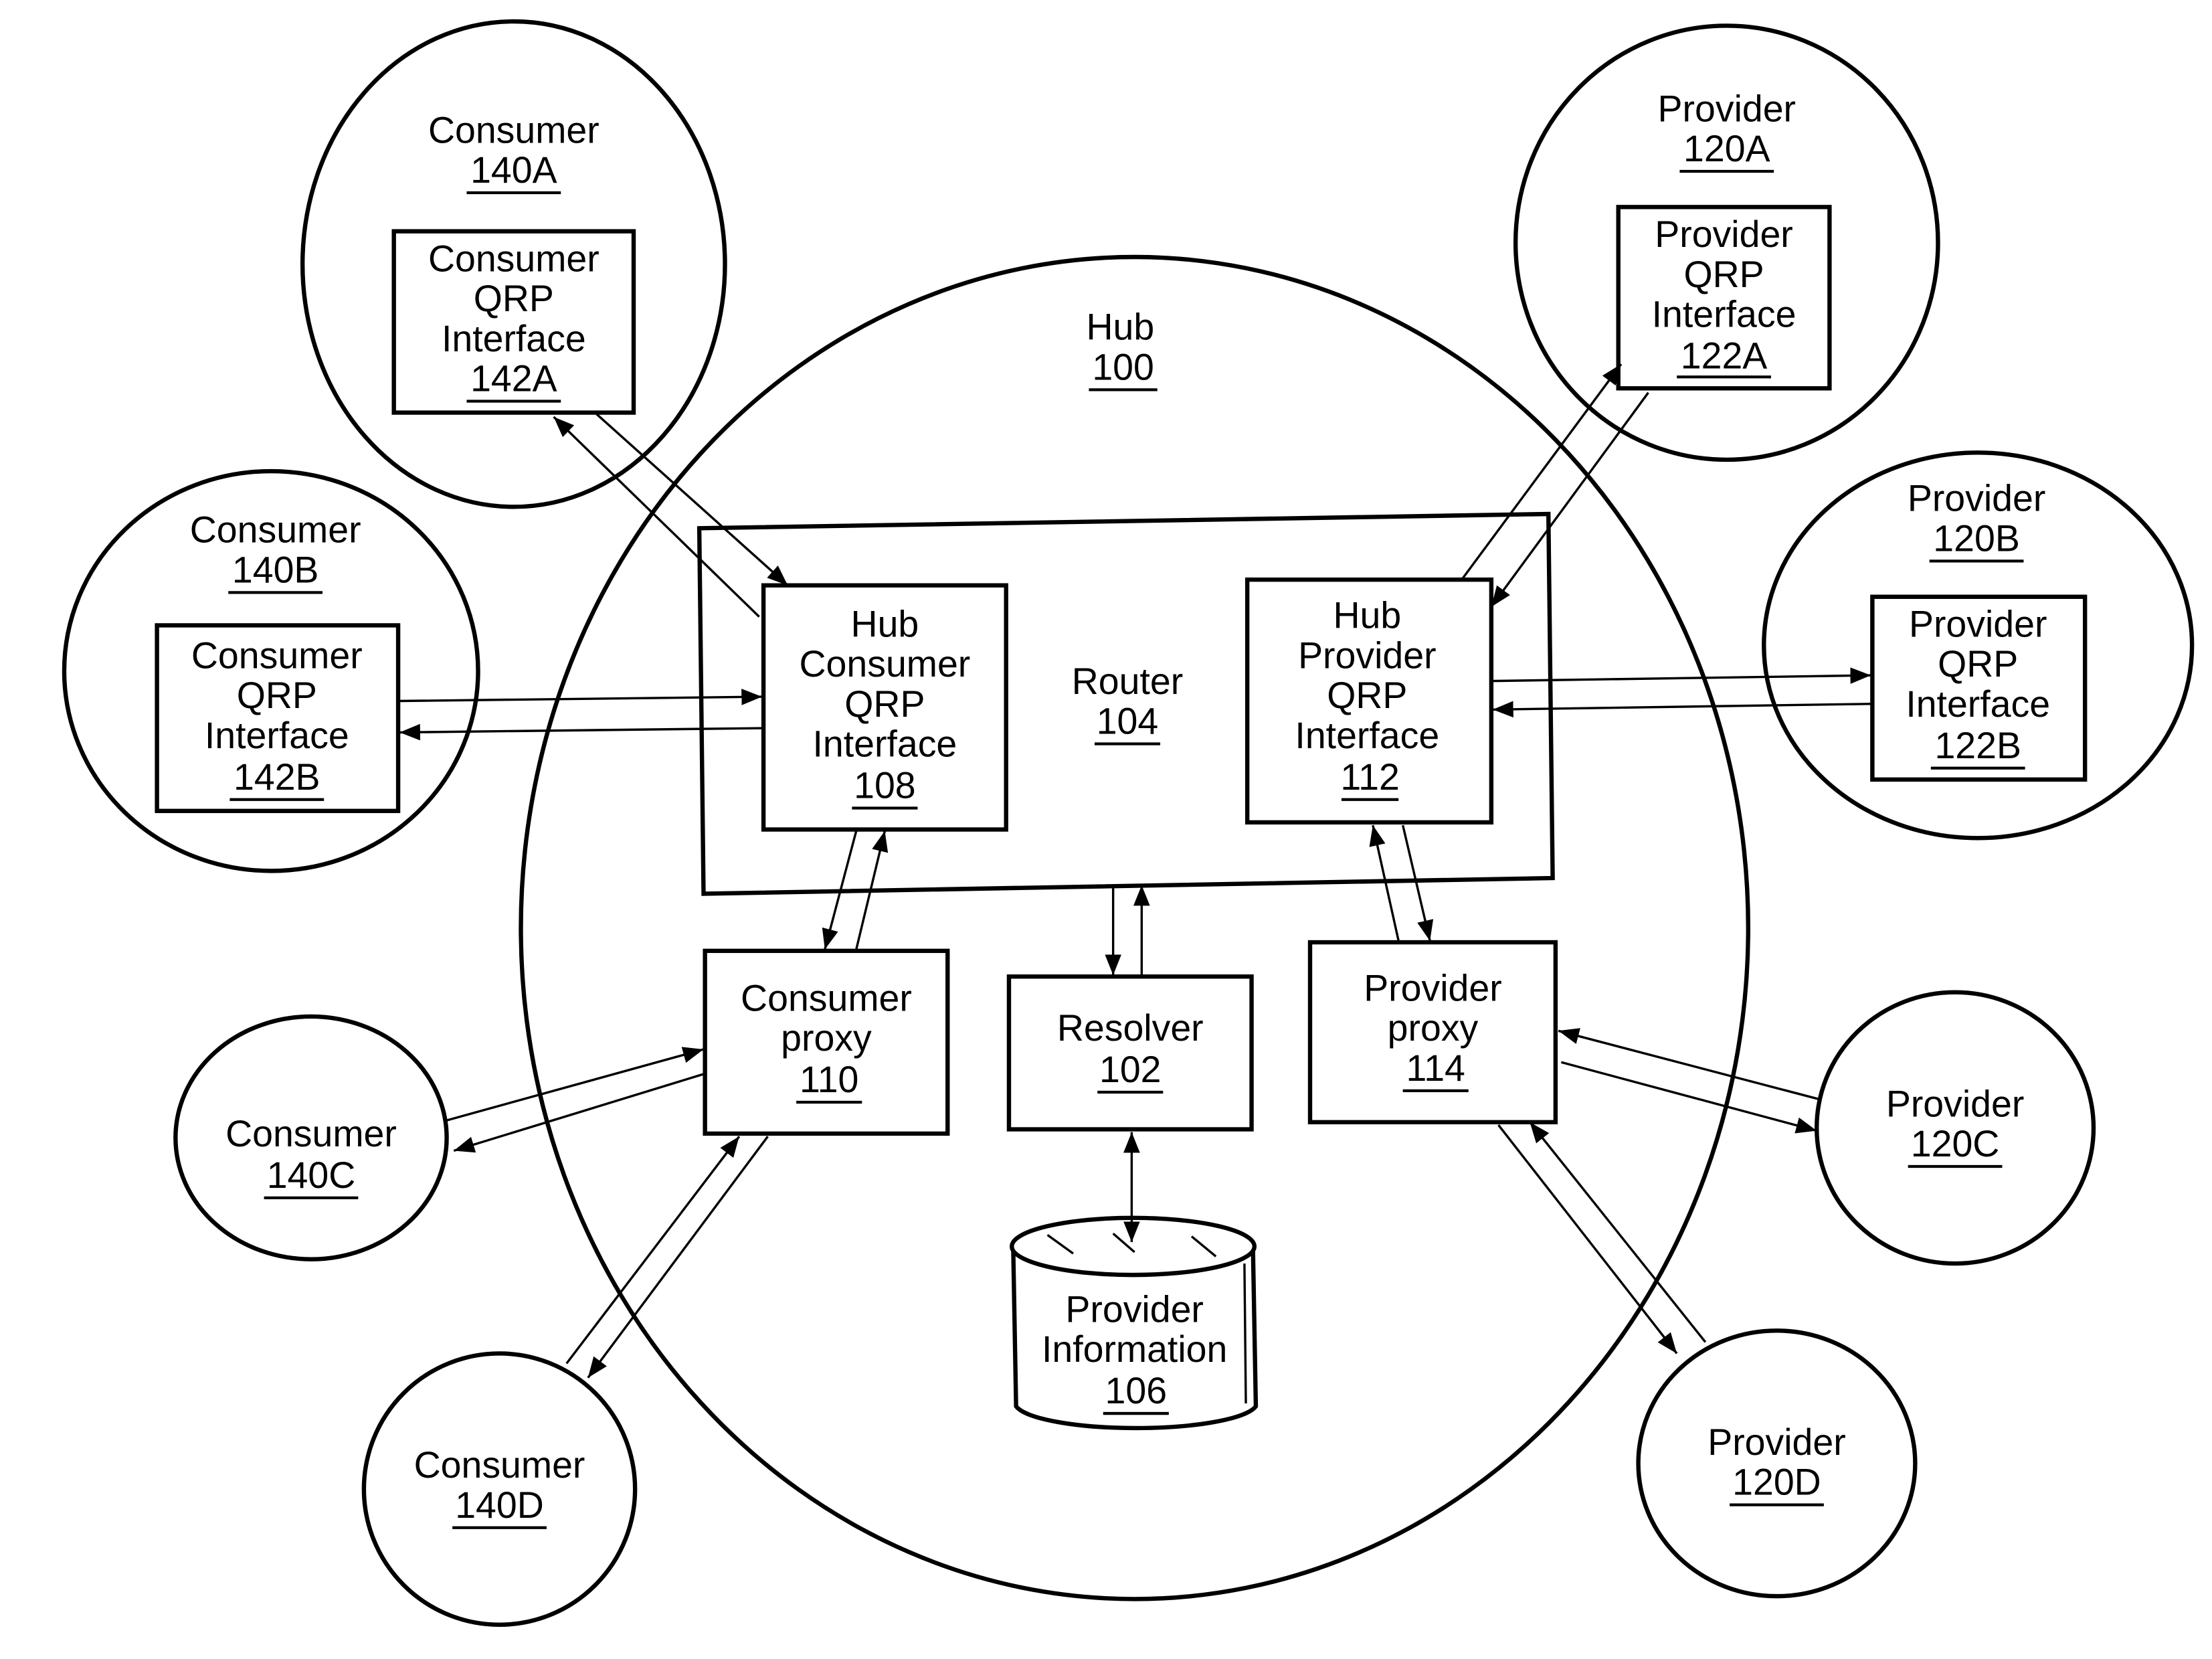 The width and height of the screenshot is (2212, 1659). I want to click on consumer-140D: Consumer 140D, so click(500, 1489).